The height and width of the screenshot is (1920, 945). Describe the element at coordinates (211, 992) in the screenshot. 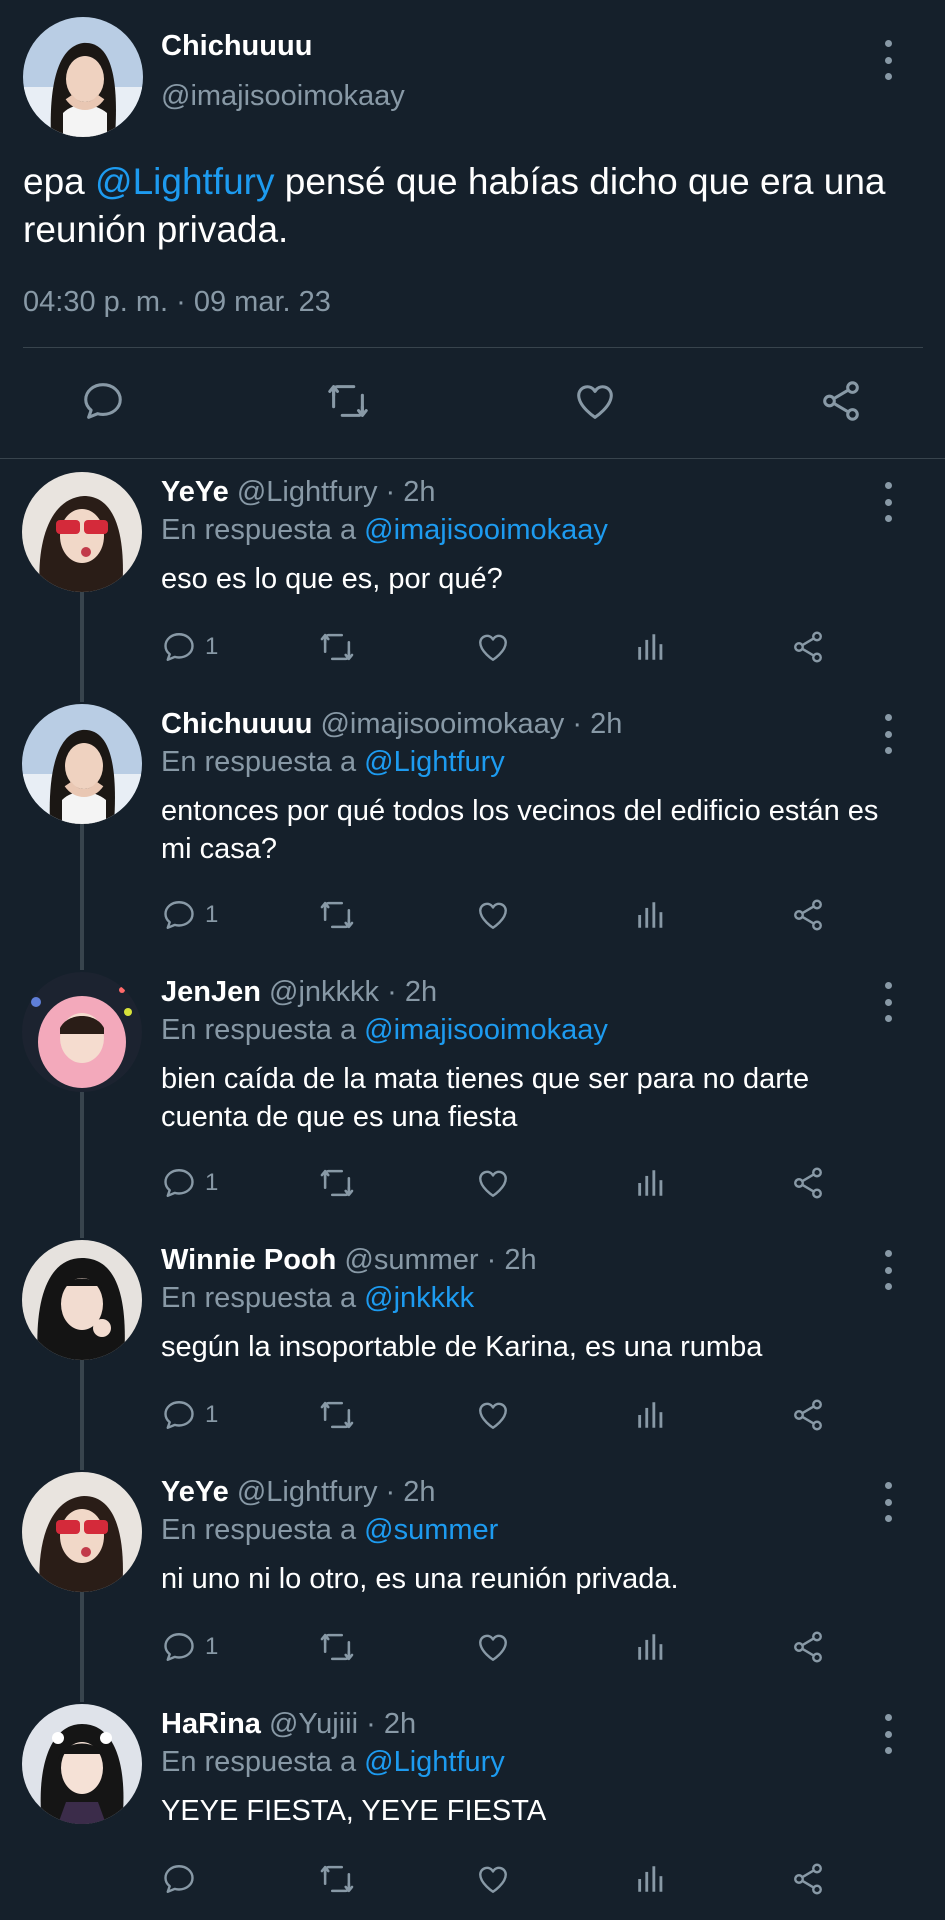

I see `reply-author-name: JenJen` at that location.